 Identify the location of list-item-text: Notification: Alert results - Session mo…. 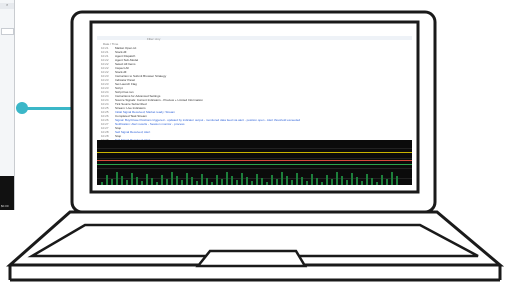
(150, 124).